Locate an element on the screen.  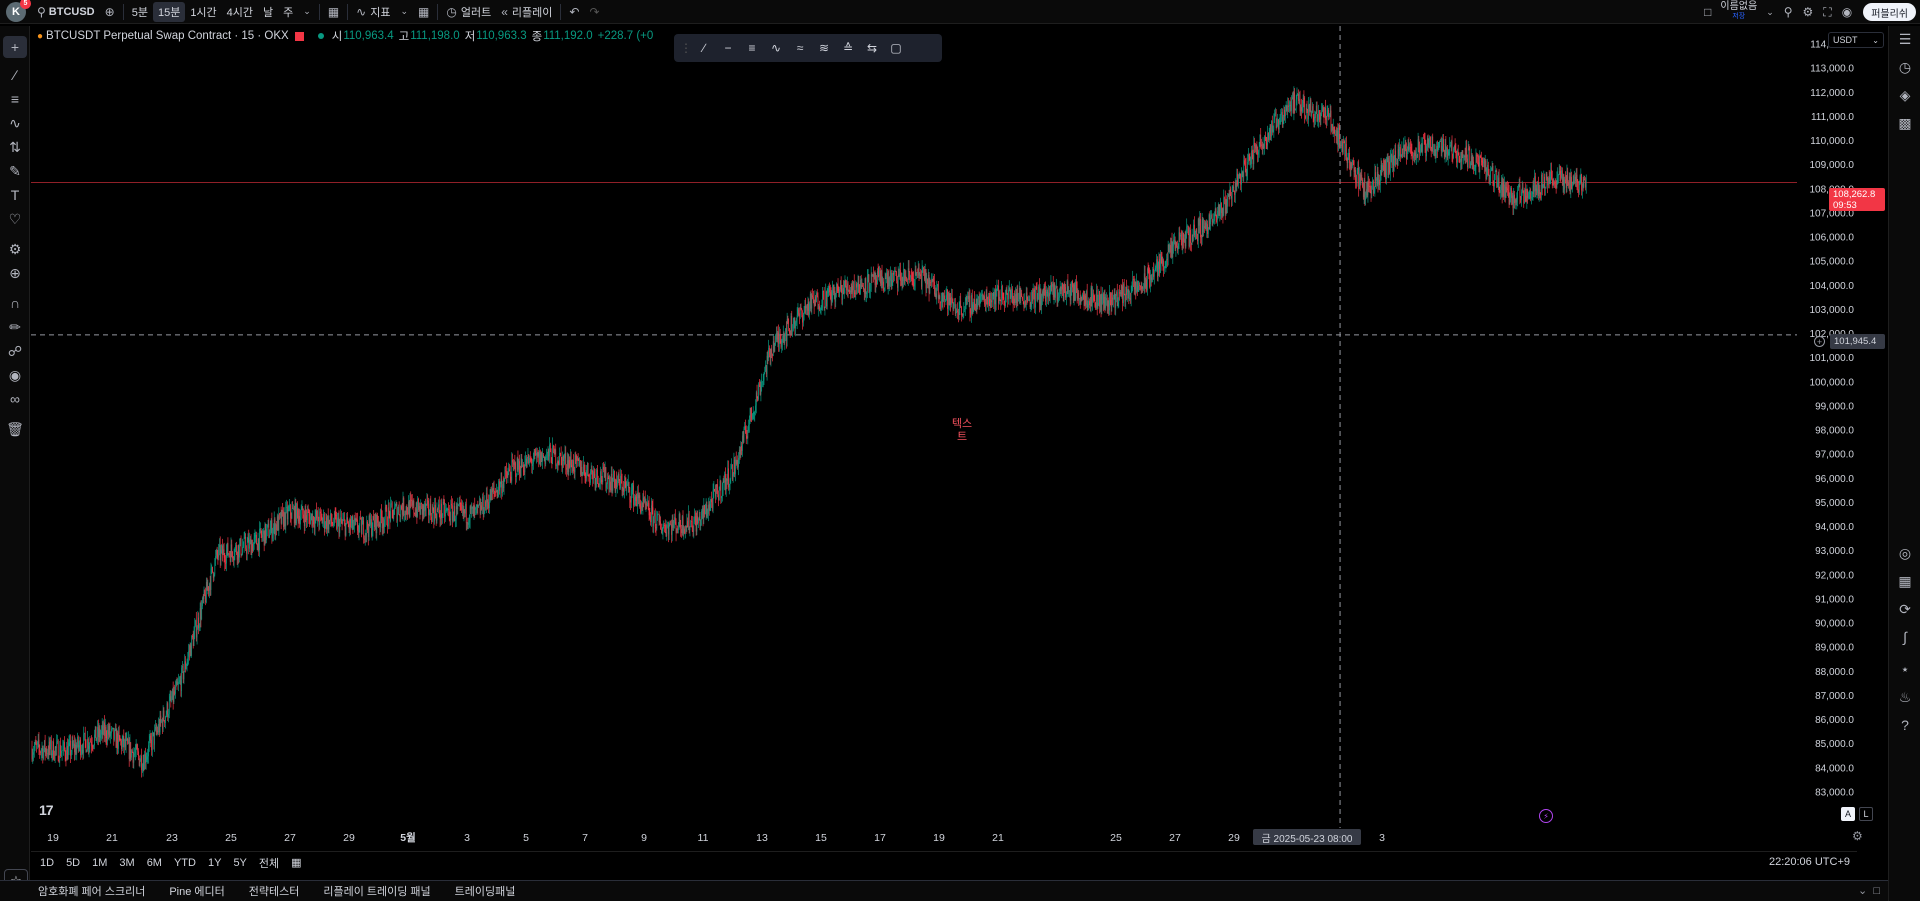
fib-tool: ≡ is located at coordinates (15, 99).